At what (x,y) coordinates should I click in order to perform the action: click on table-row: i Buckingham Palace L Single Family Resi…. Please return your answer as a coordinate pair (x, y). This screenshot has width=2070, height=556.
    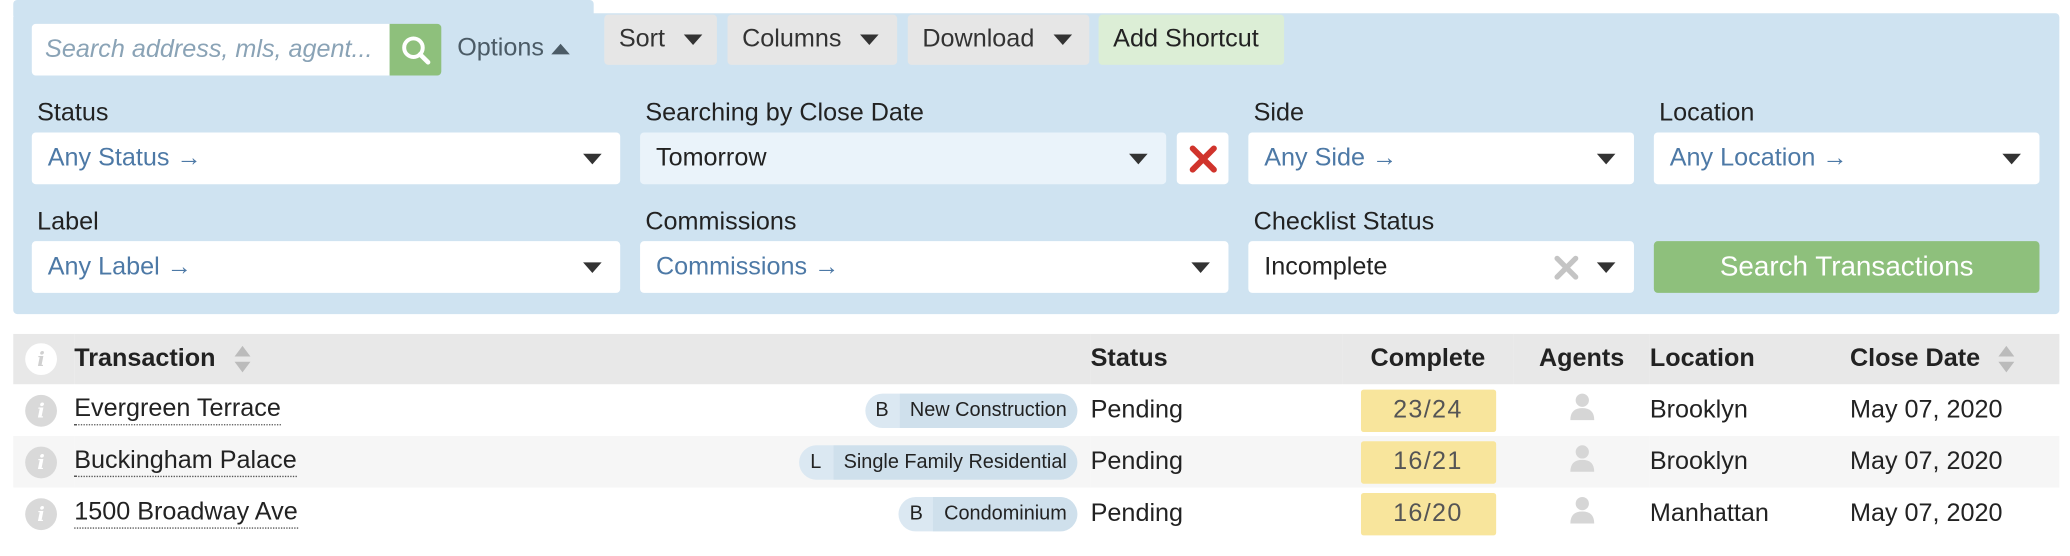
    Looking at the image, I should click on (1036, 461).